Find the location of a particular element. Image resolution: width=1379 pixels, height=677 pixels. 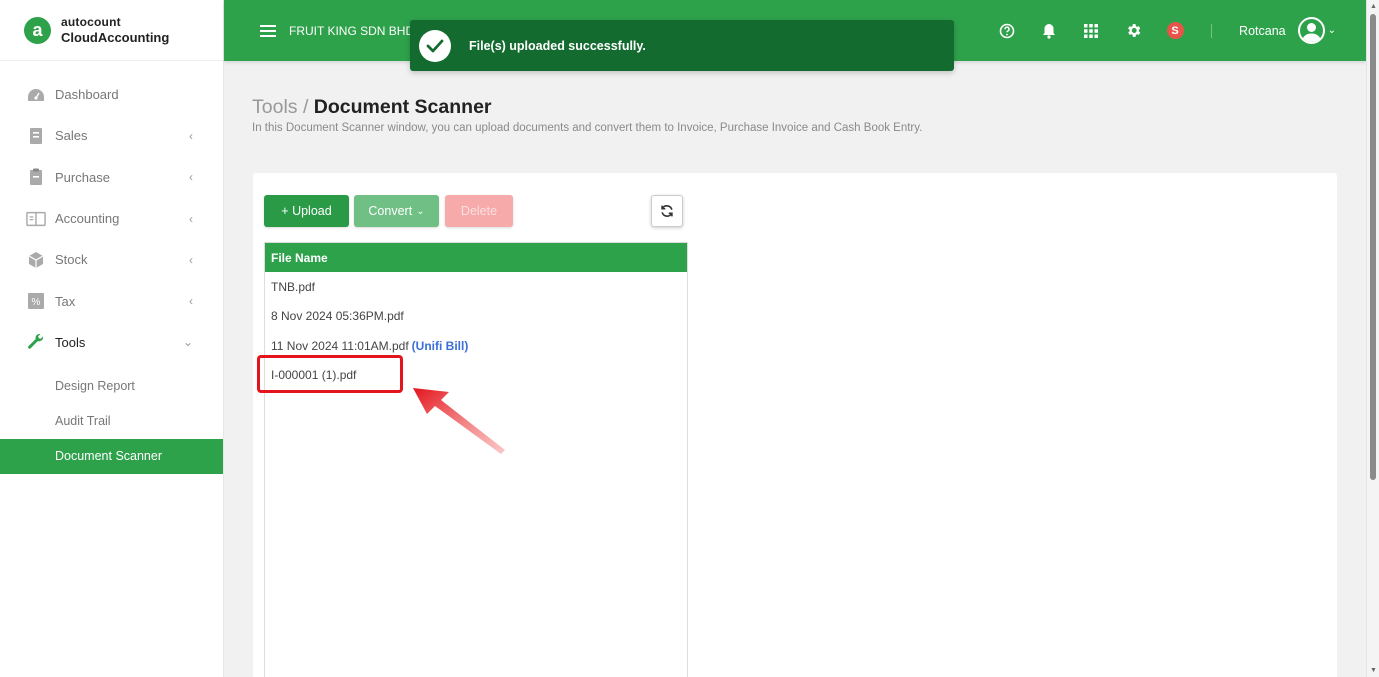

avatar is located at coordinates (1311, 30).